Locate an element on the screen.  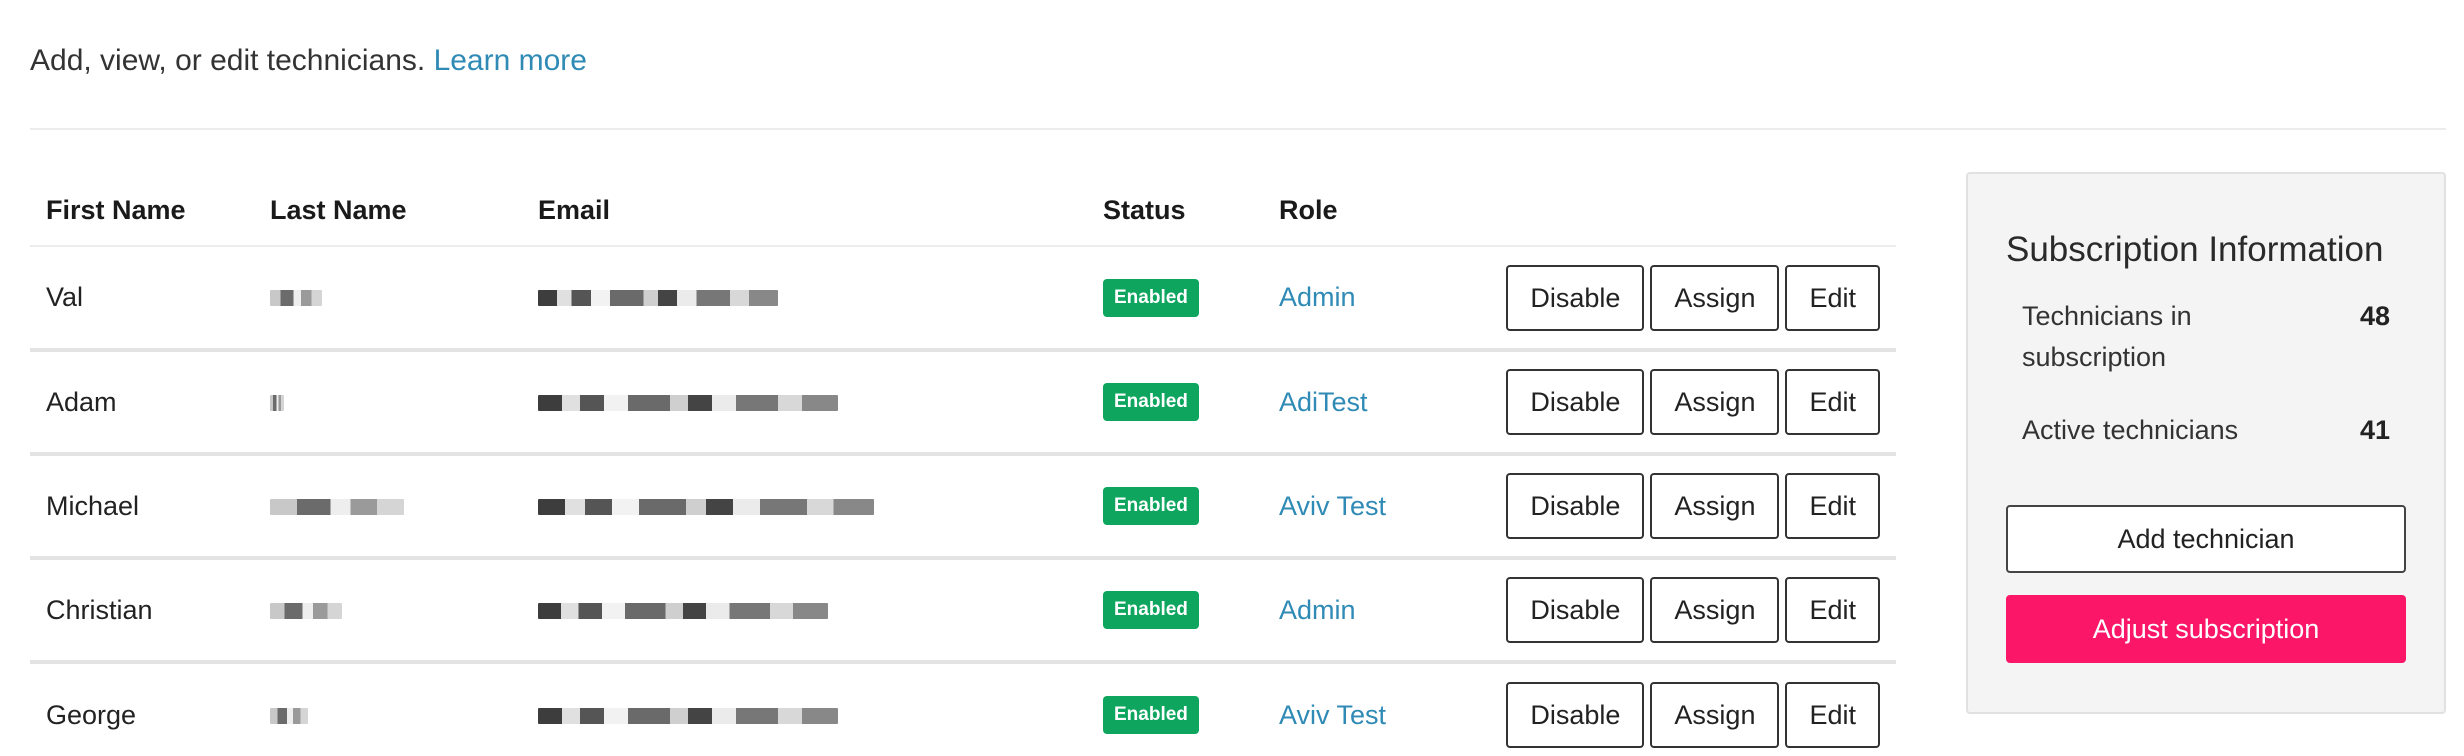
active-technicians: Active technicians 41 is located at coordinates (2206, 430).